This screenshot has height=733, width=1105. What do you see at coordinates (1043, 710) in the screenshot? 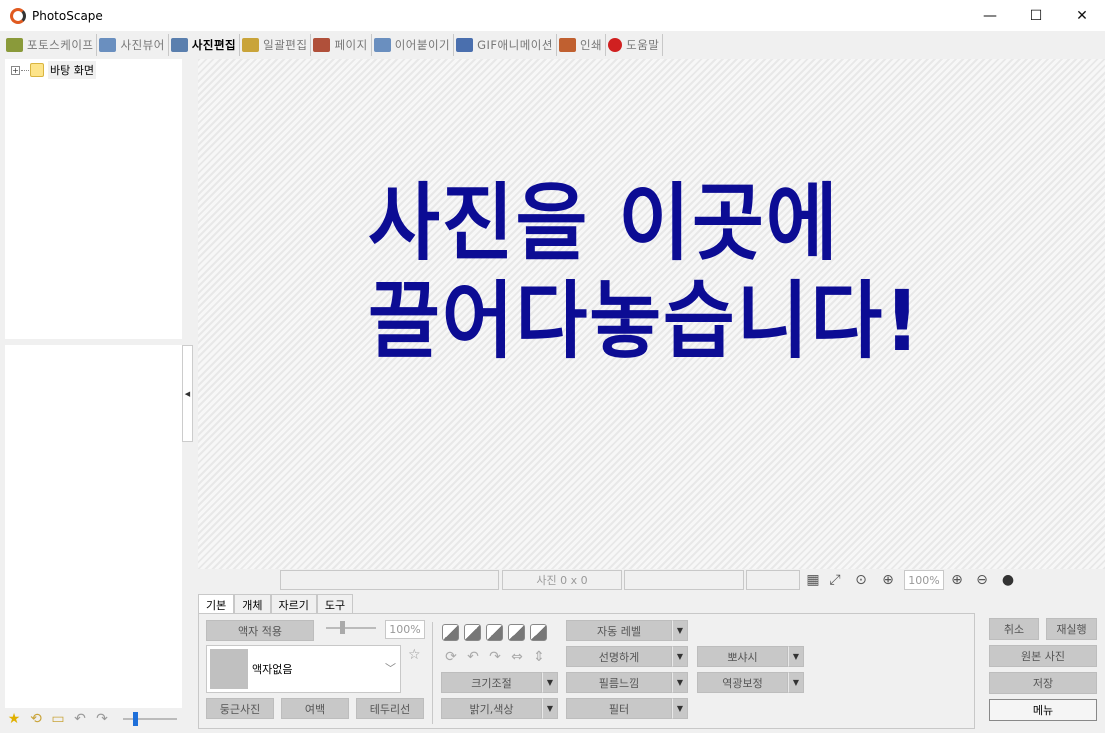
I see `menu-button: 메뉴` at bounding box center [1043, 710].